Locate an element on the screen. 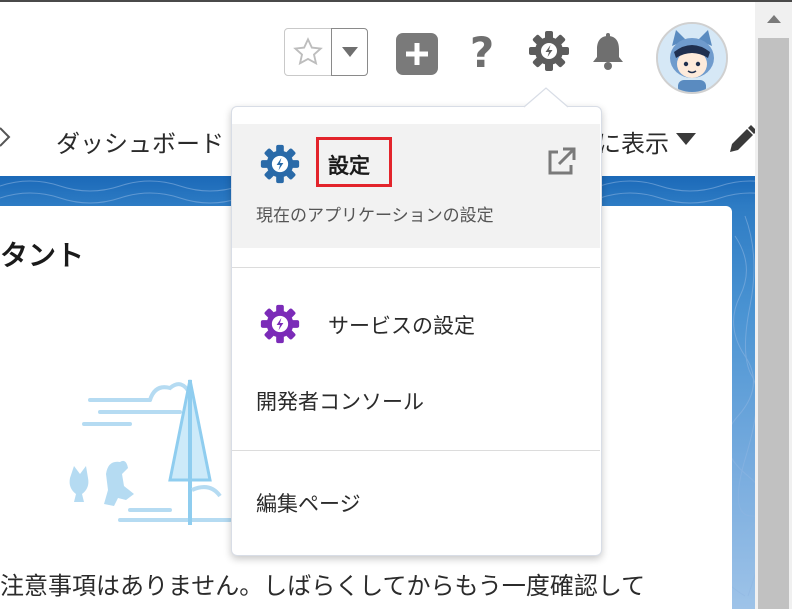 The width and height of the screenshot is (792, 613). chevron-down-icon is located at coordinates (349, 52).